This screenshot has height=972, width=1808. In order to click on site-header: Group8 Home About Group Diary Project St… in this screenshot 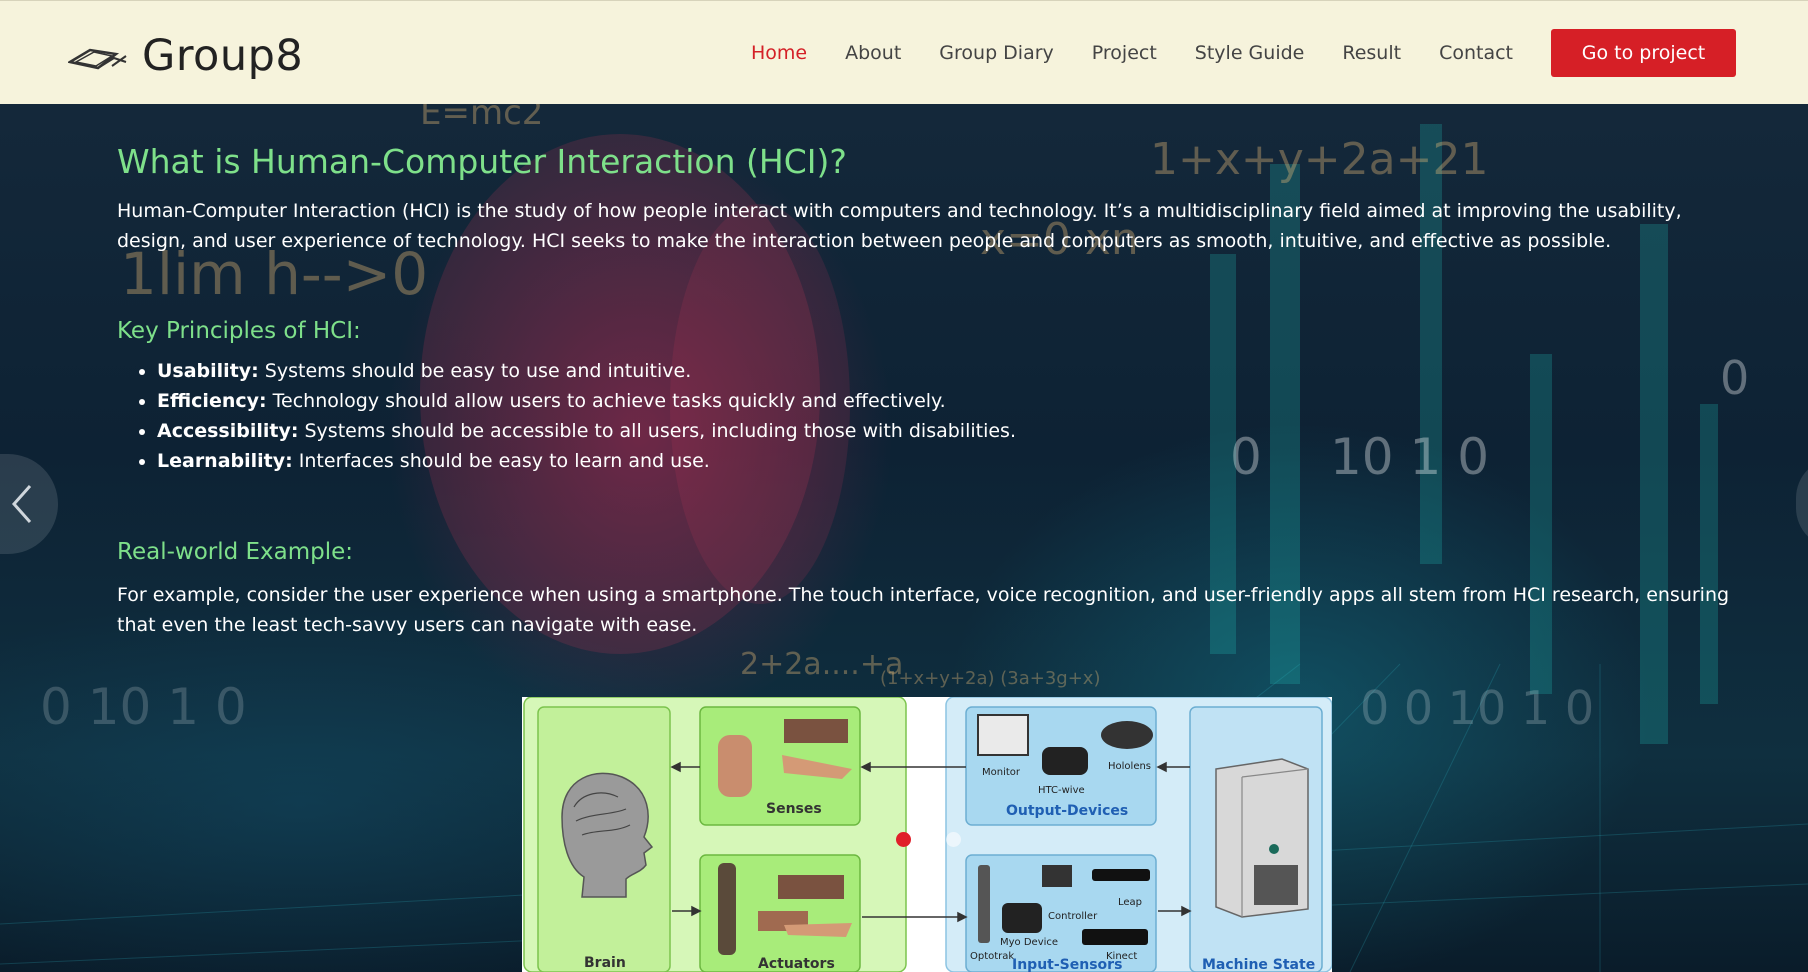, I will do `click(904, 52)`.